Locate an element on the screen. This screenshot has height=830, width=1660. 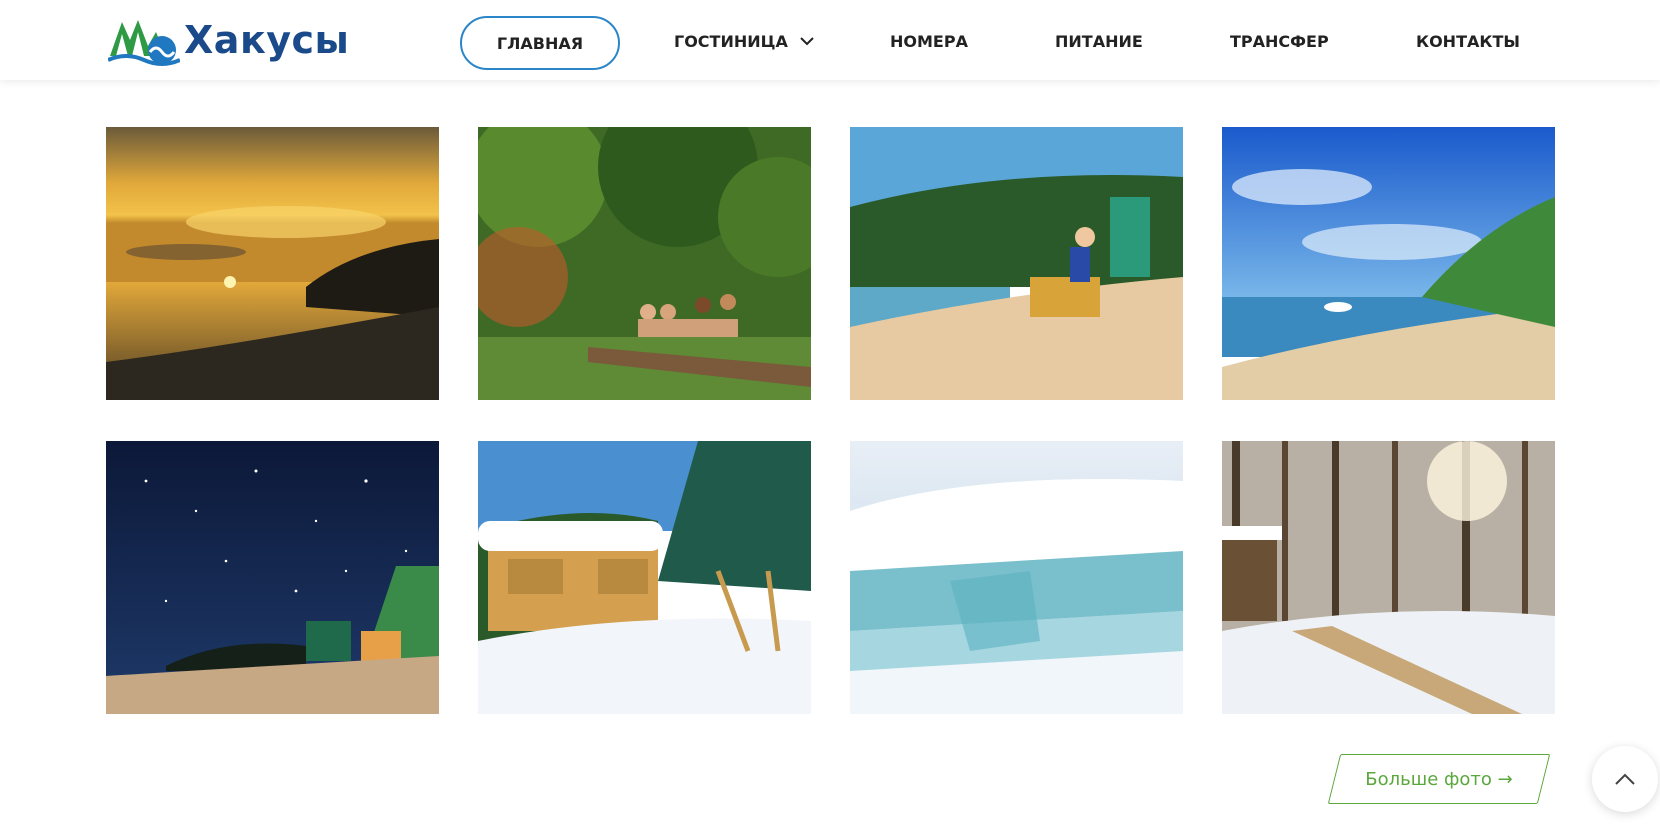
gallery-photo-snow-gazebo is located at coordinates (644, 577).